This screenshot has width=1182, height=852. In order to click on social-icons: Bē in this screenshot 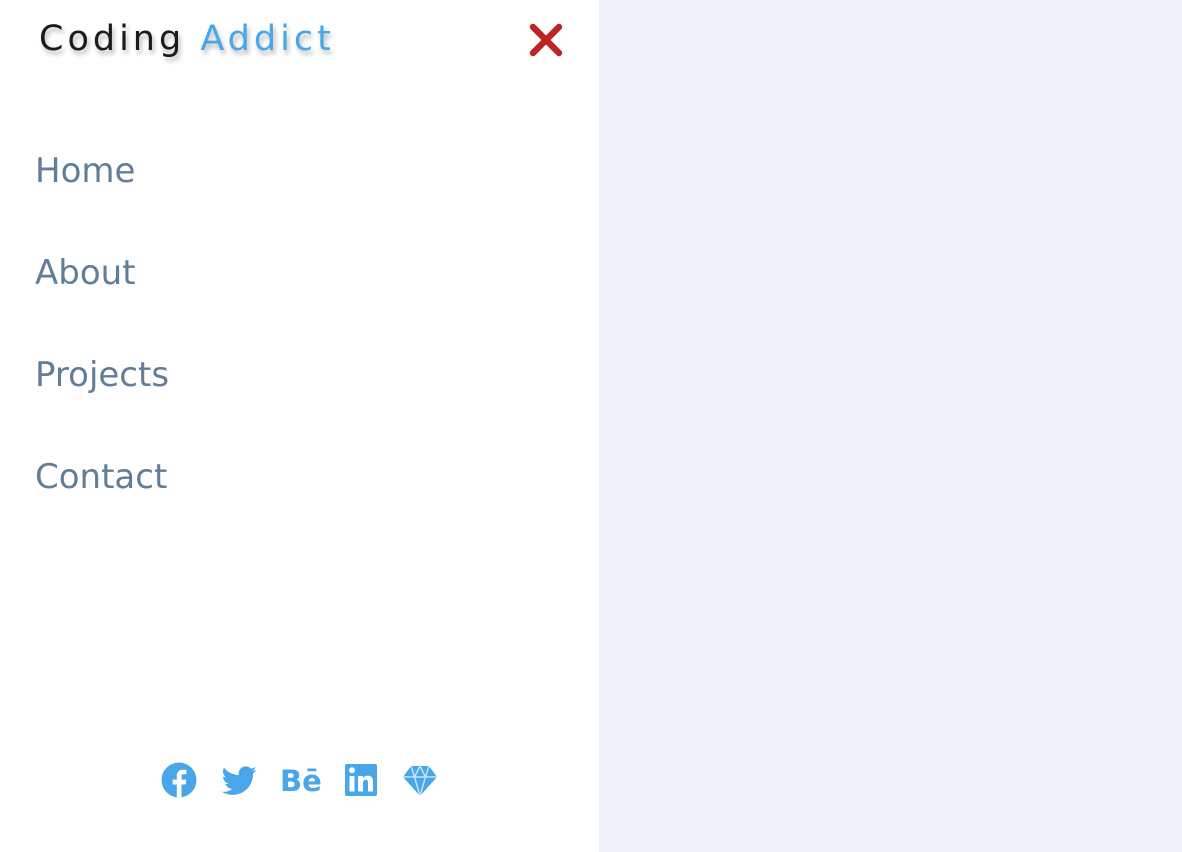, I will do `click(299, 780)`.